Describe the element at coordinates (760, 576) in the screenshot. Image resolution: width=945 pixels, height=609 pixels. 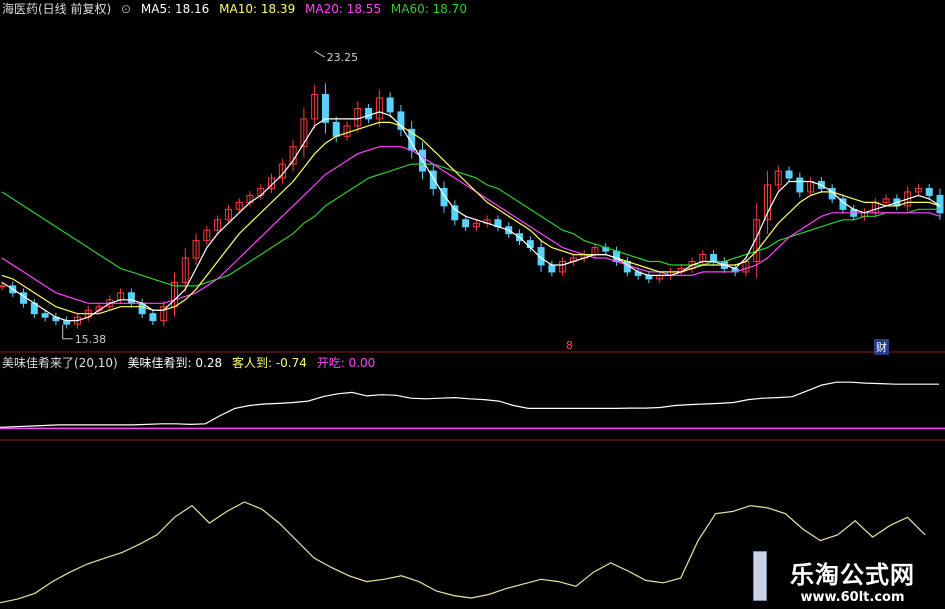
I see `watermark-logo` at that location.